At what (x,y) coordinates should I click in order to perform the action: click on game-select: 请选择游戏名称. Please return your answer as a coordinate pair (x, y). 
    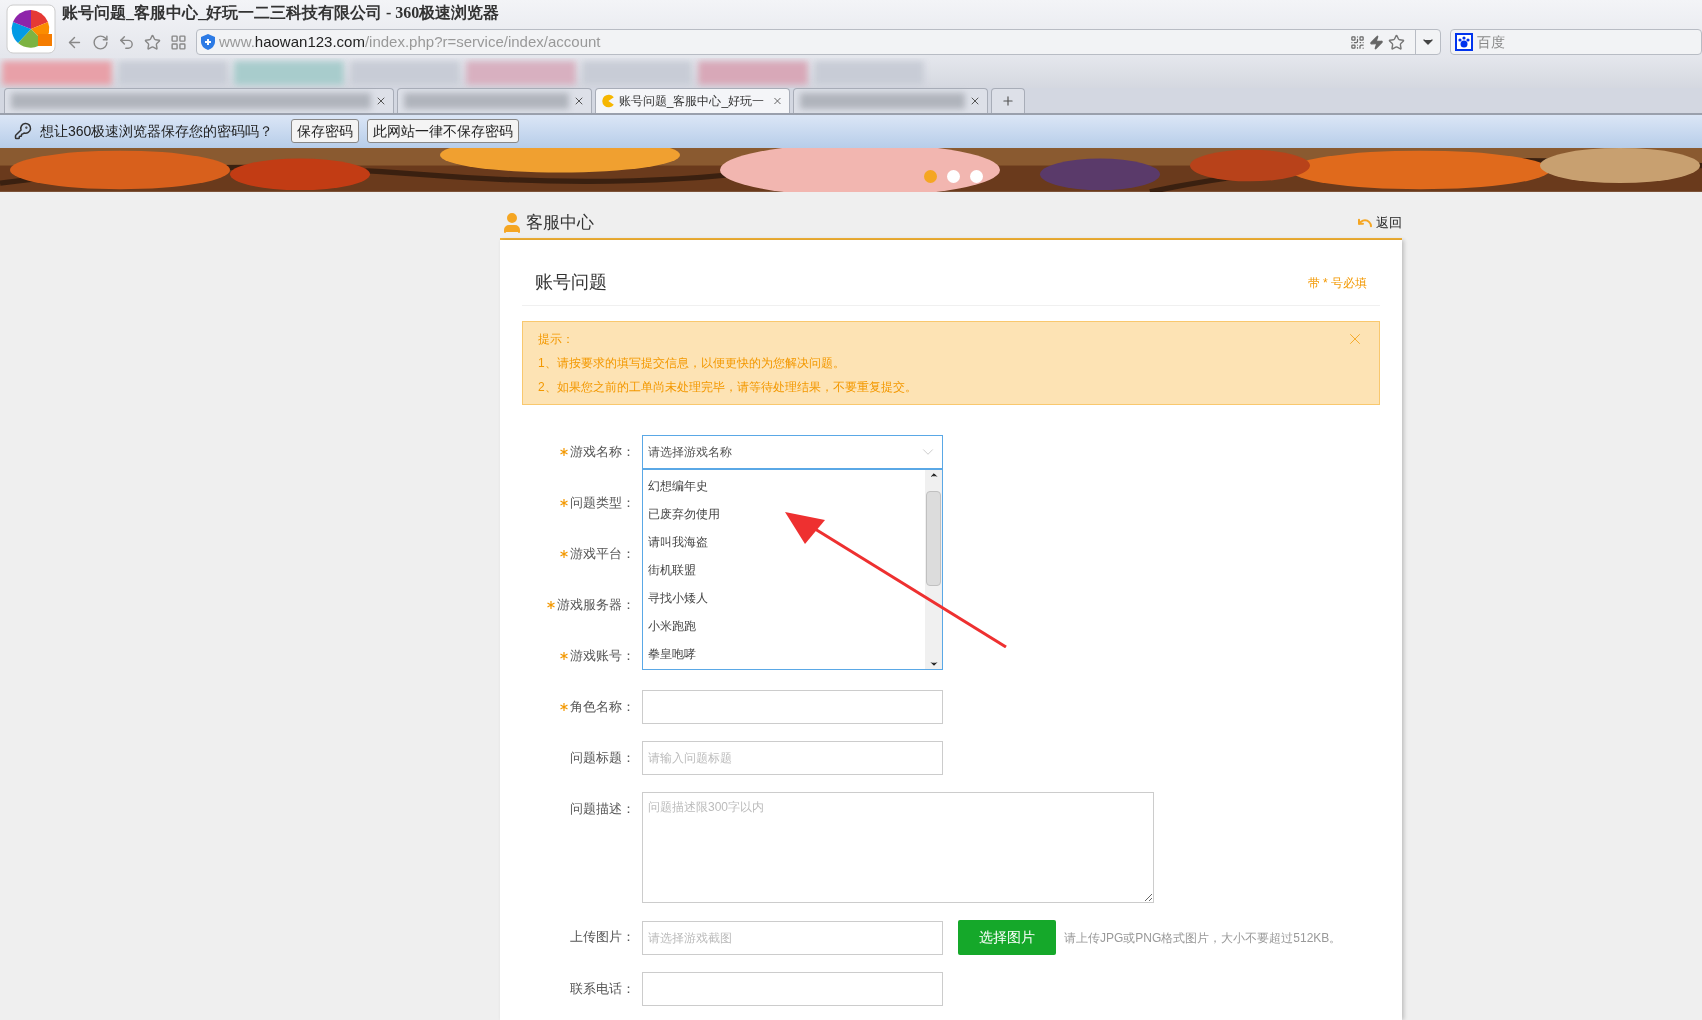
    Looking at the image, I should click on (792, 452).